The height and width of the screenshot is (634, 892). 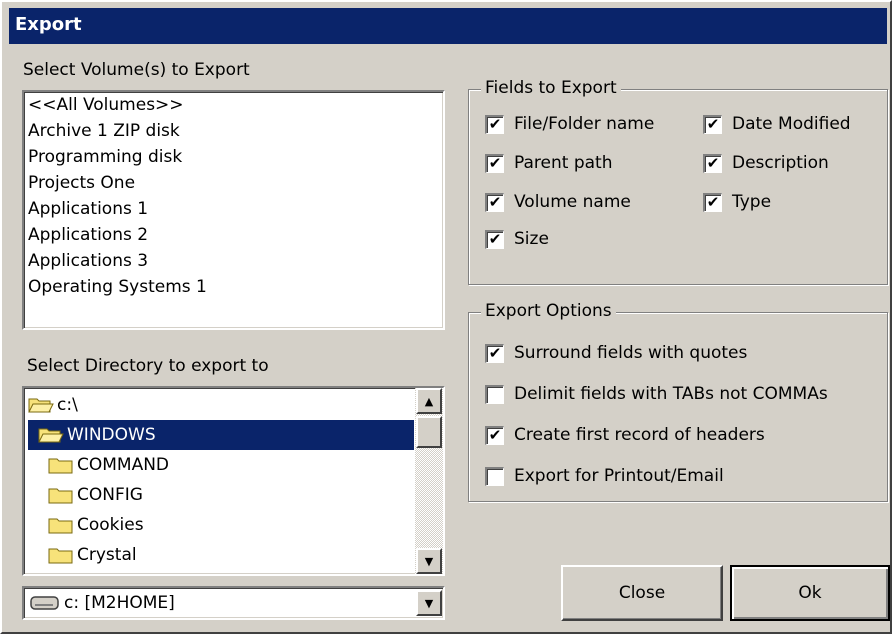 What do you see at coordinates (44, 603) in the screenshot?
I see `drive-icon` at bounding box center [44, 603].